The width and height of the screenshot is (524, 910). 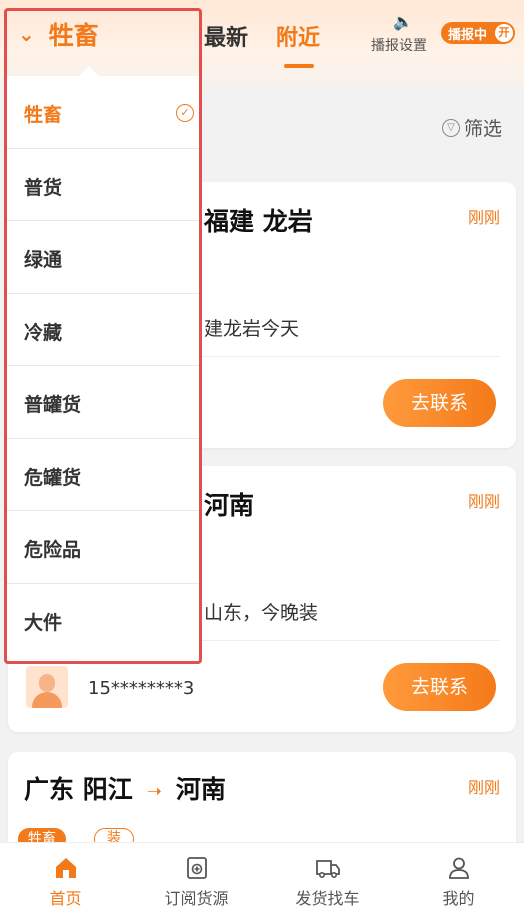 What do you see at coordinates (43, 187) in the screenshot?
I see `dropdown-item-label: 普货` at bounding box center [43, 187].